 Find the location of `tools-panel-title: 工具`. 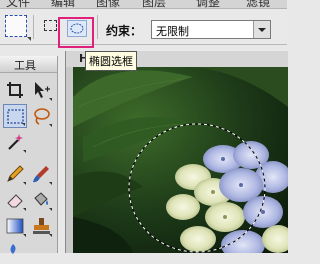

tools-panel-title: 工具 is located at coordinates (25, 65).